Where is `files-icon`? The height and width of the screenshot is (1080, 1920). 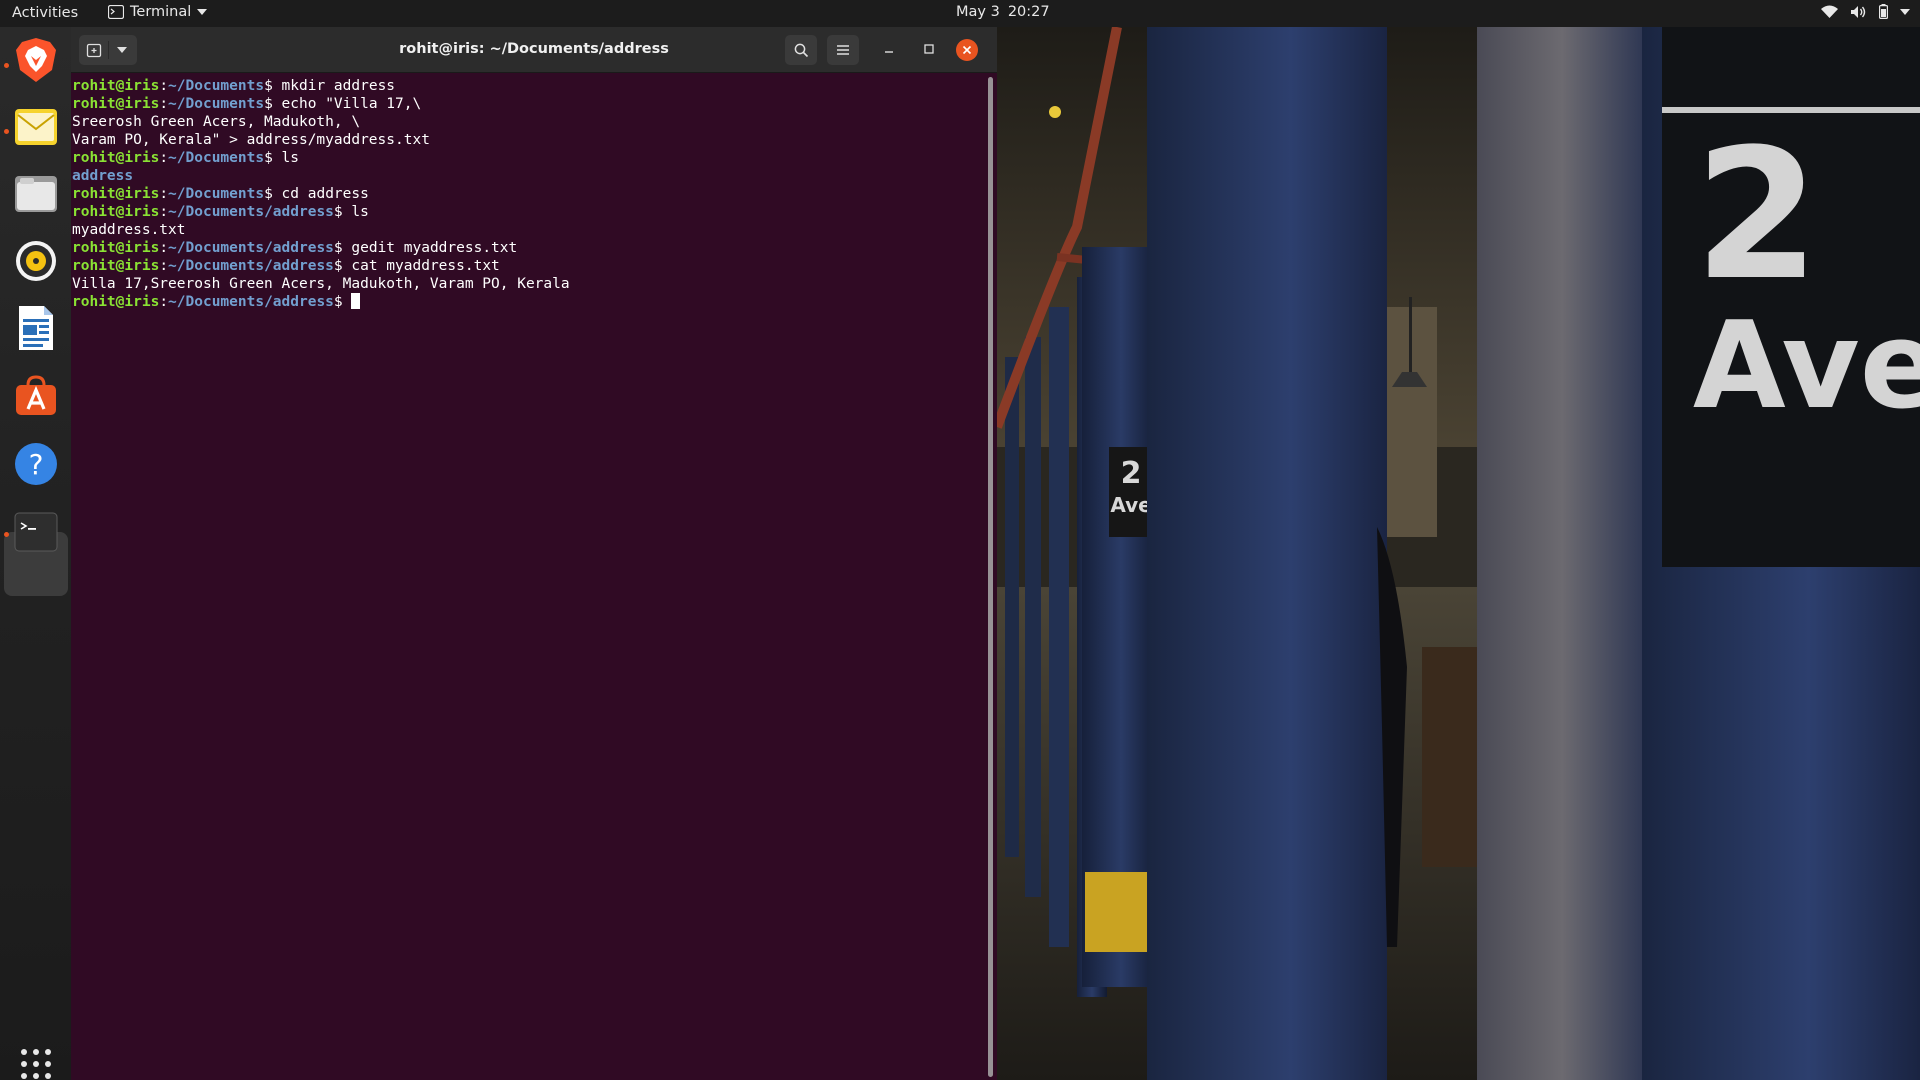
files-icon is located at coordinates (36, 194).